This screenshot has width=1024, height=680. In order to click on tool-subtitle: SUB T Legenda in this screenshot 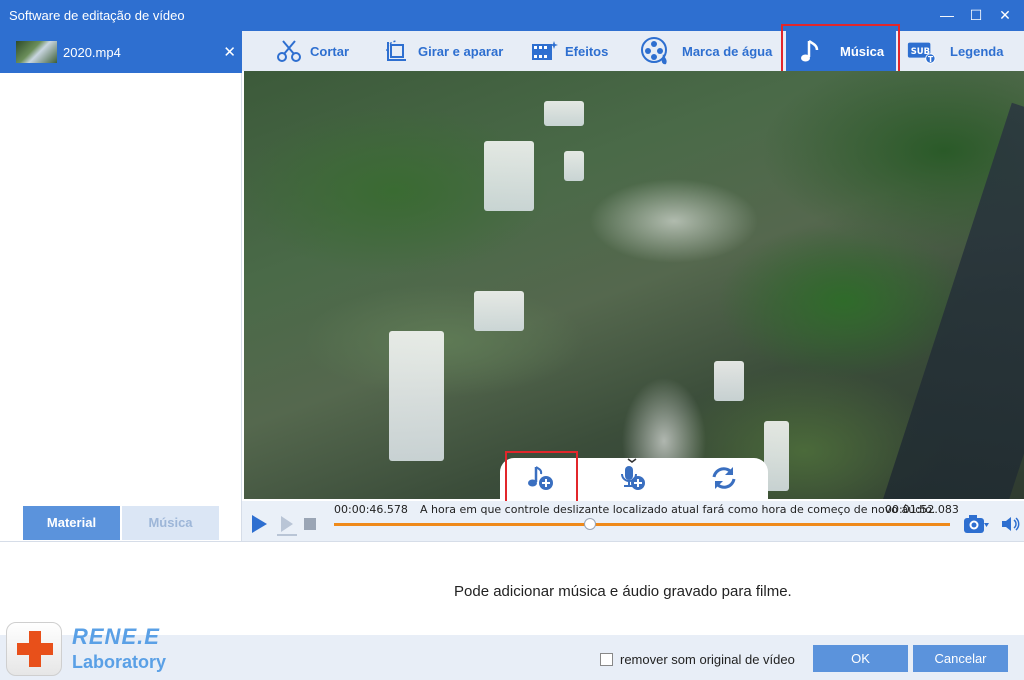, I will do `click(954, 51)`.